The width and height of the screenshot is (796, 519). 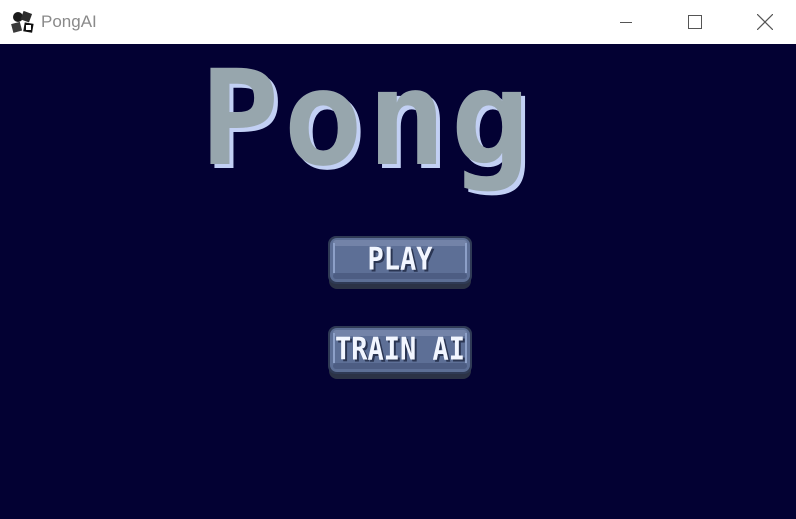 What do you see at coordinates (398, 22) in the screenshot?
I see `title-bar: PongAI` at bounding box center [398, 22].